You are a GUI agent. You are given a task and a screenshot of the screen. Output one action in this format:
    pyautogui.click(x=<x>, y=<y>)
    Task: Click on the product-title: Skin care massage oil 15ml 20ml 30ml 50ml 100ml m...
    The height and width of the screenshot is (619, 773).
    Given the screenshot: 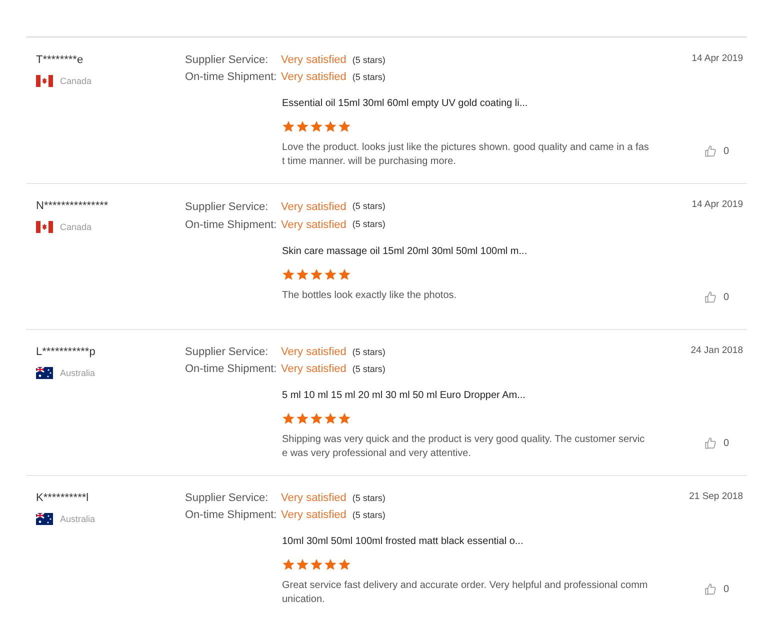 What is the action you would take?
    pyautogui.click(x=405, y=252)
    